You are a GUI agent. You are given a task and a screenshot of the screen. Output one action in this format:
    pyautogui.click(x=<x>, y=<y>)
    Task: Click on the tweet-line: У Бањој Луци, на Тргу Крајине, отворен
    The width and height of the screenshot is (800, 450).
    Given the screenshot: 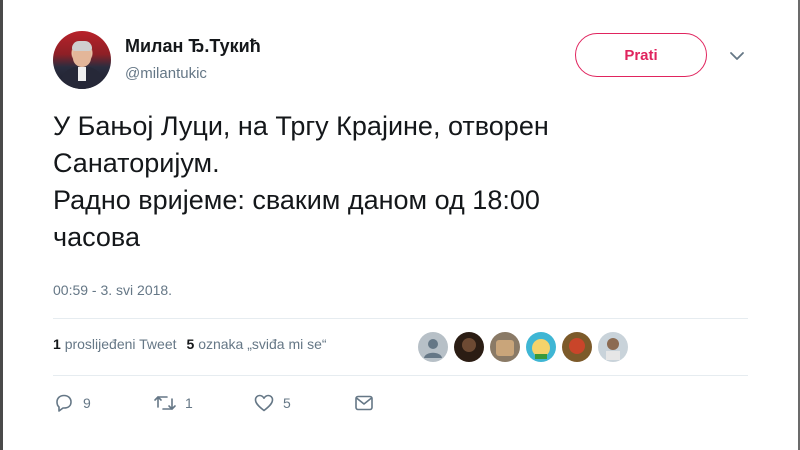 What is the action you would take?
    pyautogui.click(x=301, y=126)
    